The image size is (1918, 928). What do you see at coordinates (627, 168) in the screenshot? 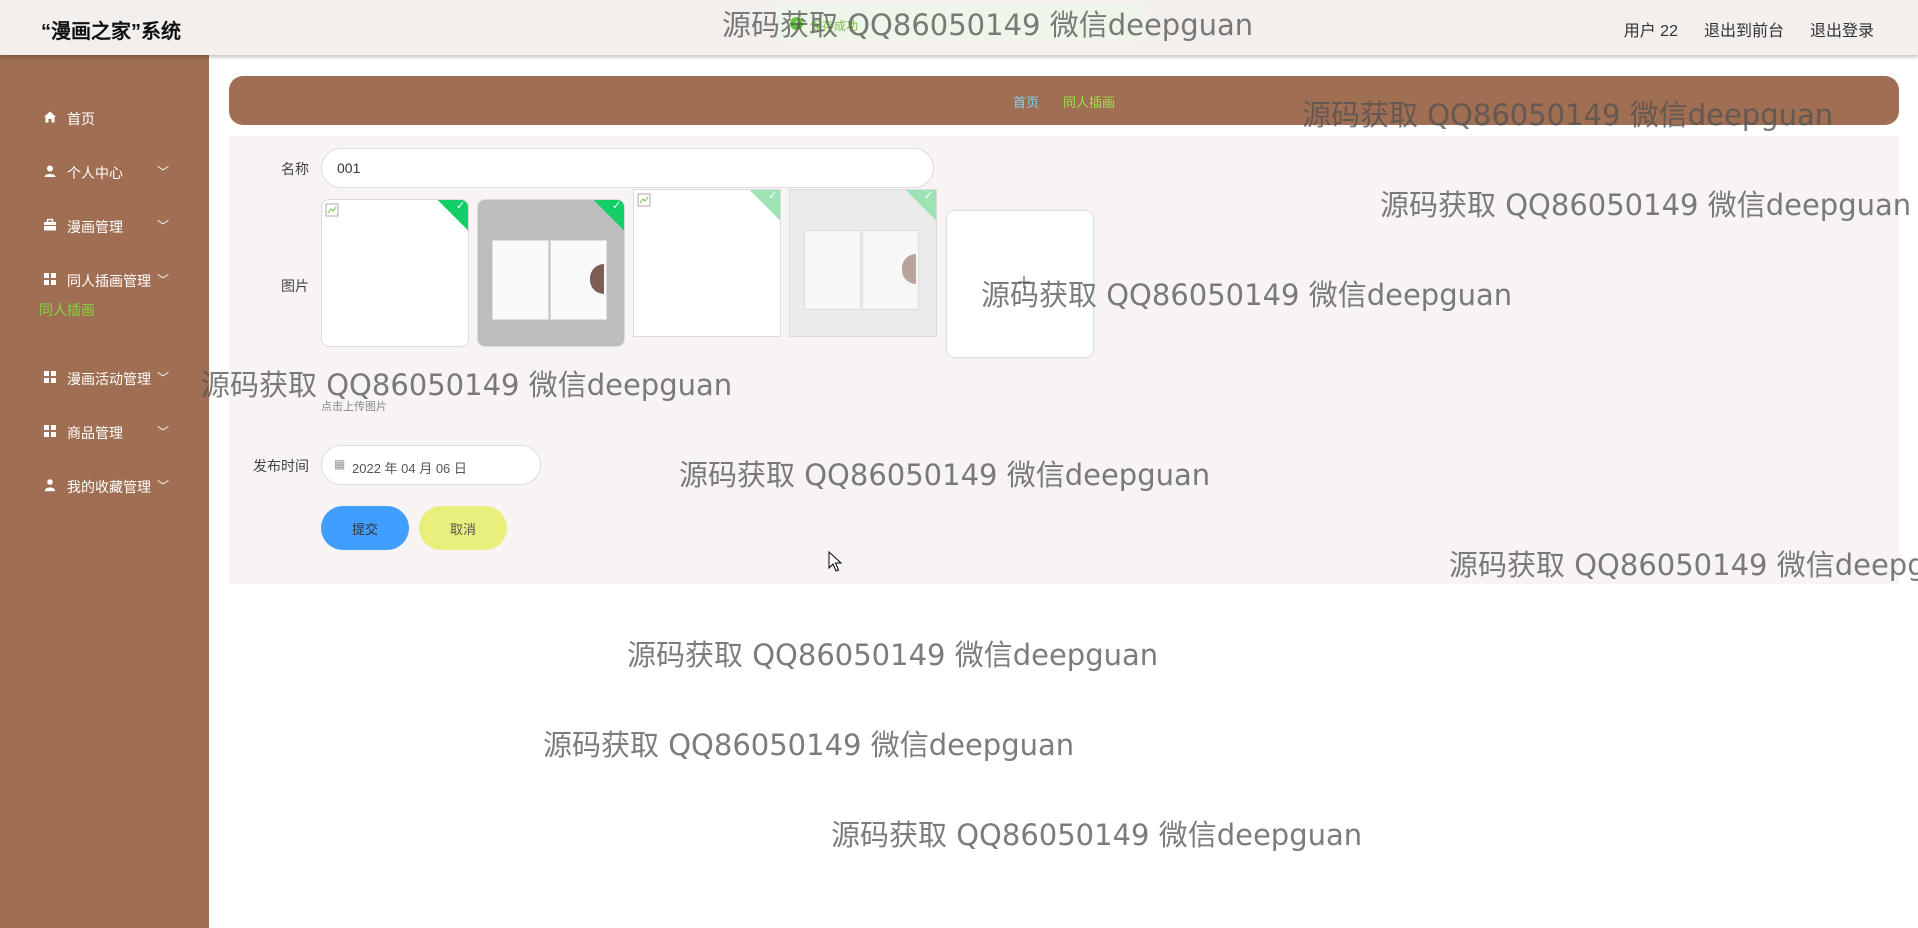
I see `name-input: 001` at bounding box center [627, 168].